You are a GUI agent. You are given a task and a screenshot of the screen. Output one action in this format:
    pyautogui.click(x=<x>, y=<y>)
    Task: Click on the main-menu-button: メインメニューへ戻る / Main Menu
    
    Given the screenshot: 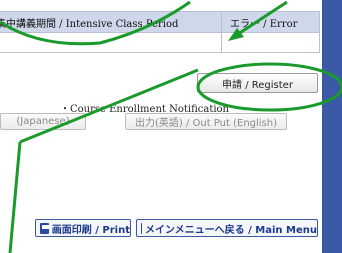 What is the action you would take?
    pyautogui.click(x=227, y=228)
    